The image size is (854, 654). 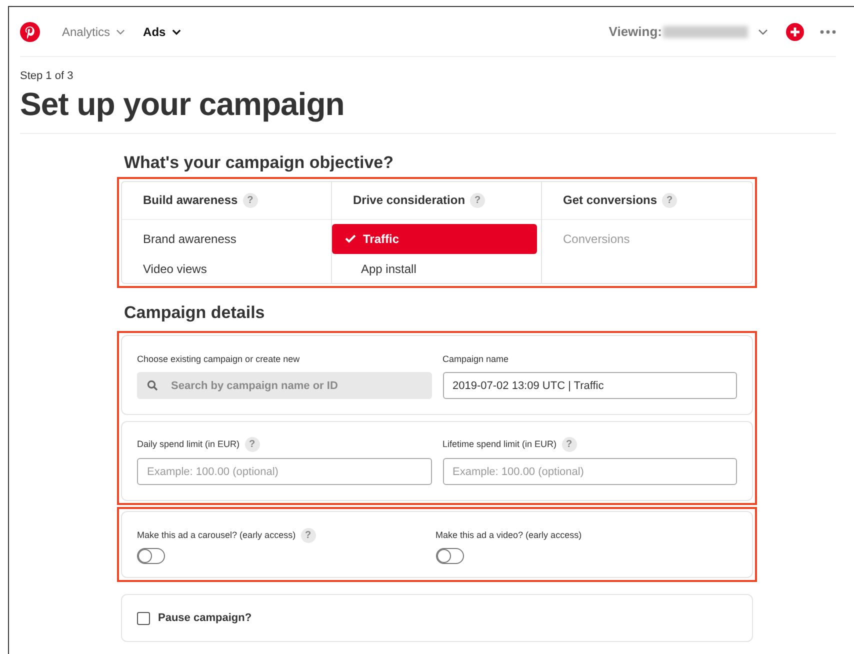 I want to click on field-label: Campaign name, so click(x=476, y=359).